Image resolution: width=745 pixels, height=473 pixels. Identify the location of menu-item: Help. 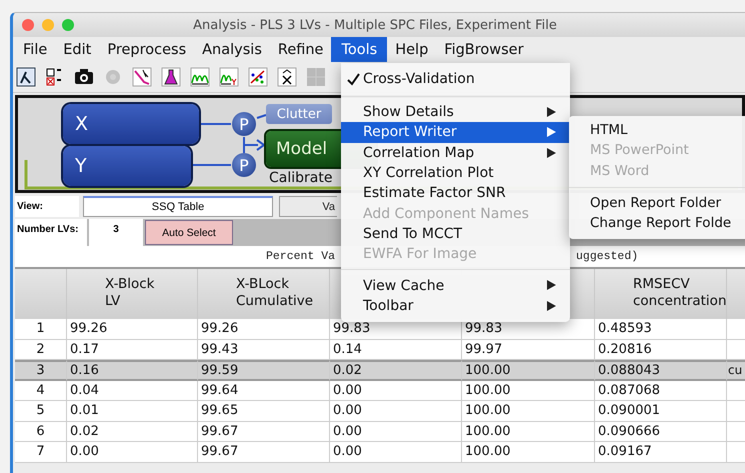
(411, 49).